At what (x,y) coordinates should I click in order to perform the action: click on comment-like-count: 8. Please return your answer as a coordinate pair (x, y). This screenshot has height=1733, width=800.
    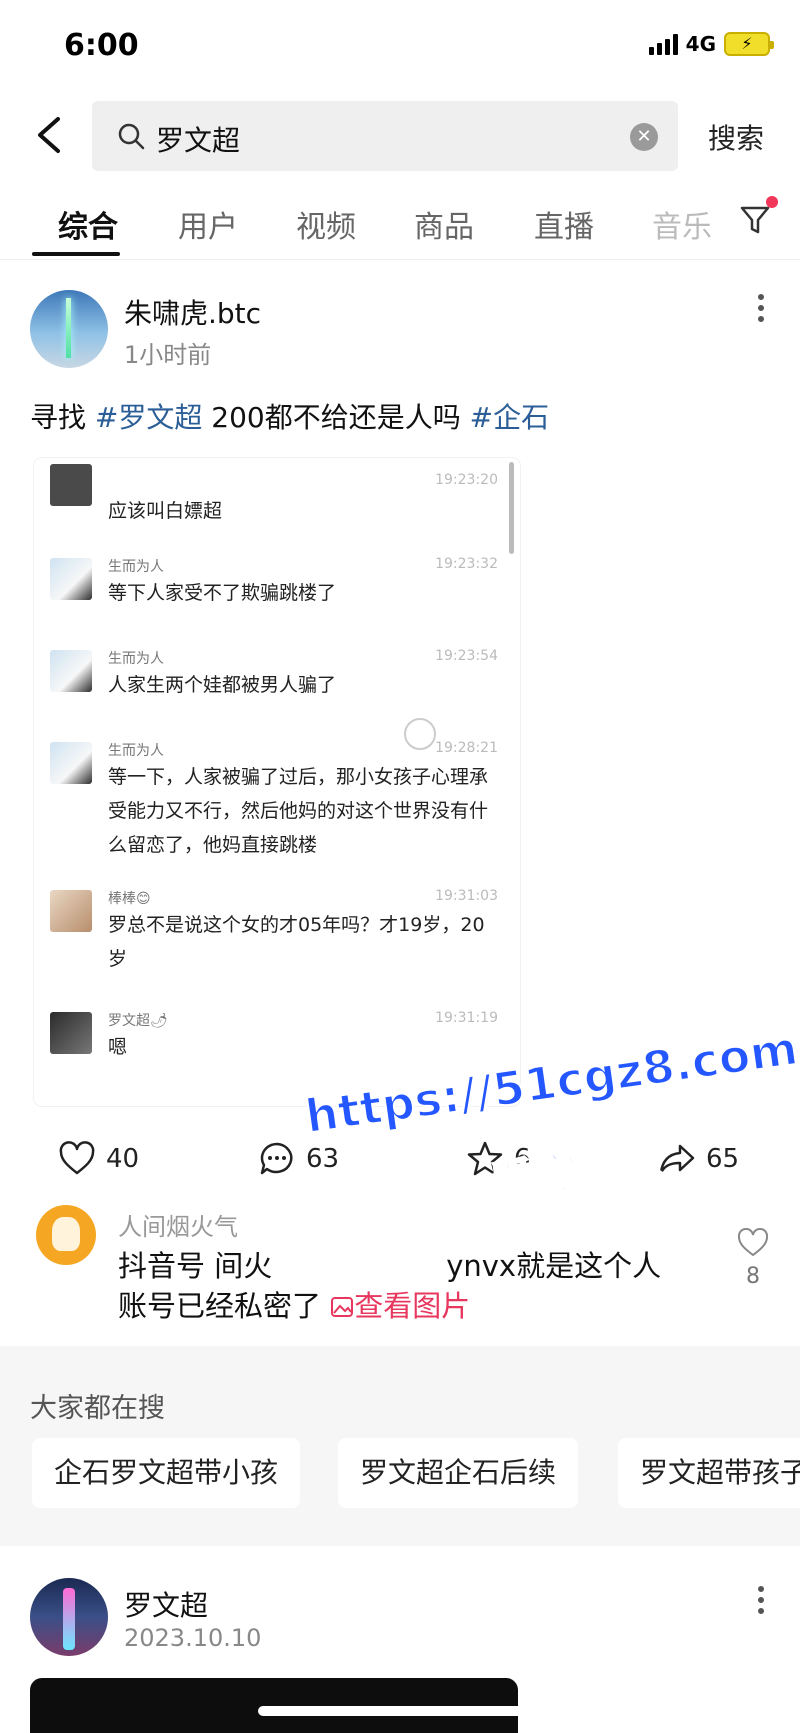
    Looking at the image, I should click on (753, 1276).